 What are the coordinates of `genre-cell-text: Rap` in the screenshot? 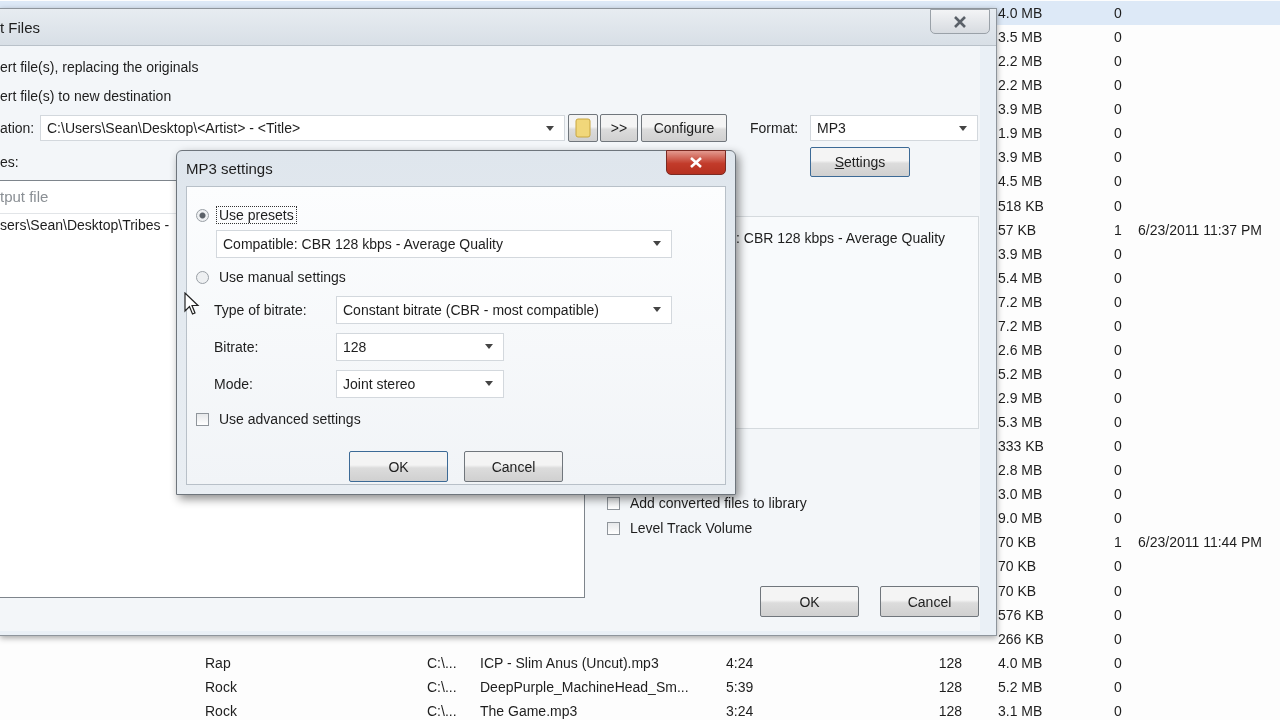 It's located at (218, 662).